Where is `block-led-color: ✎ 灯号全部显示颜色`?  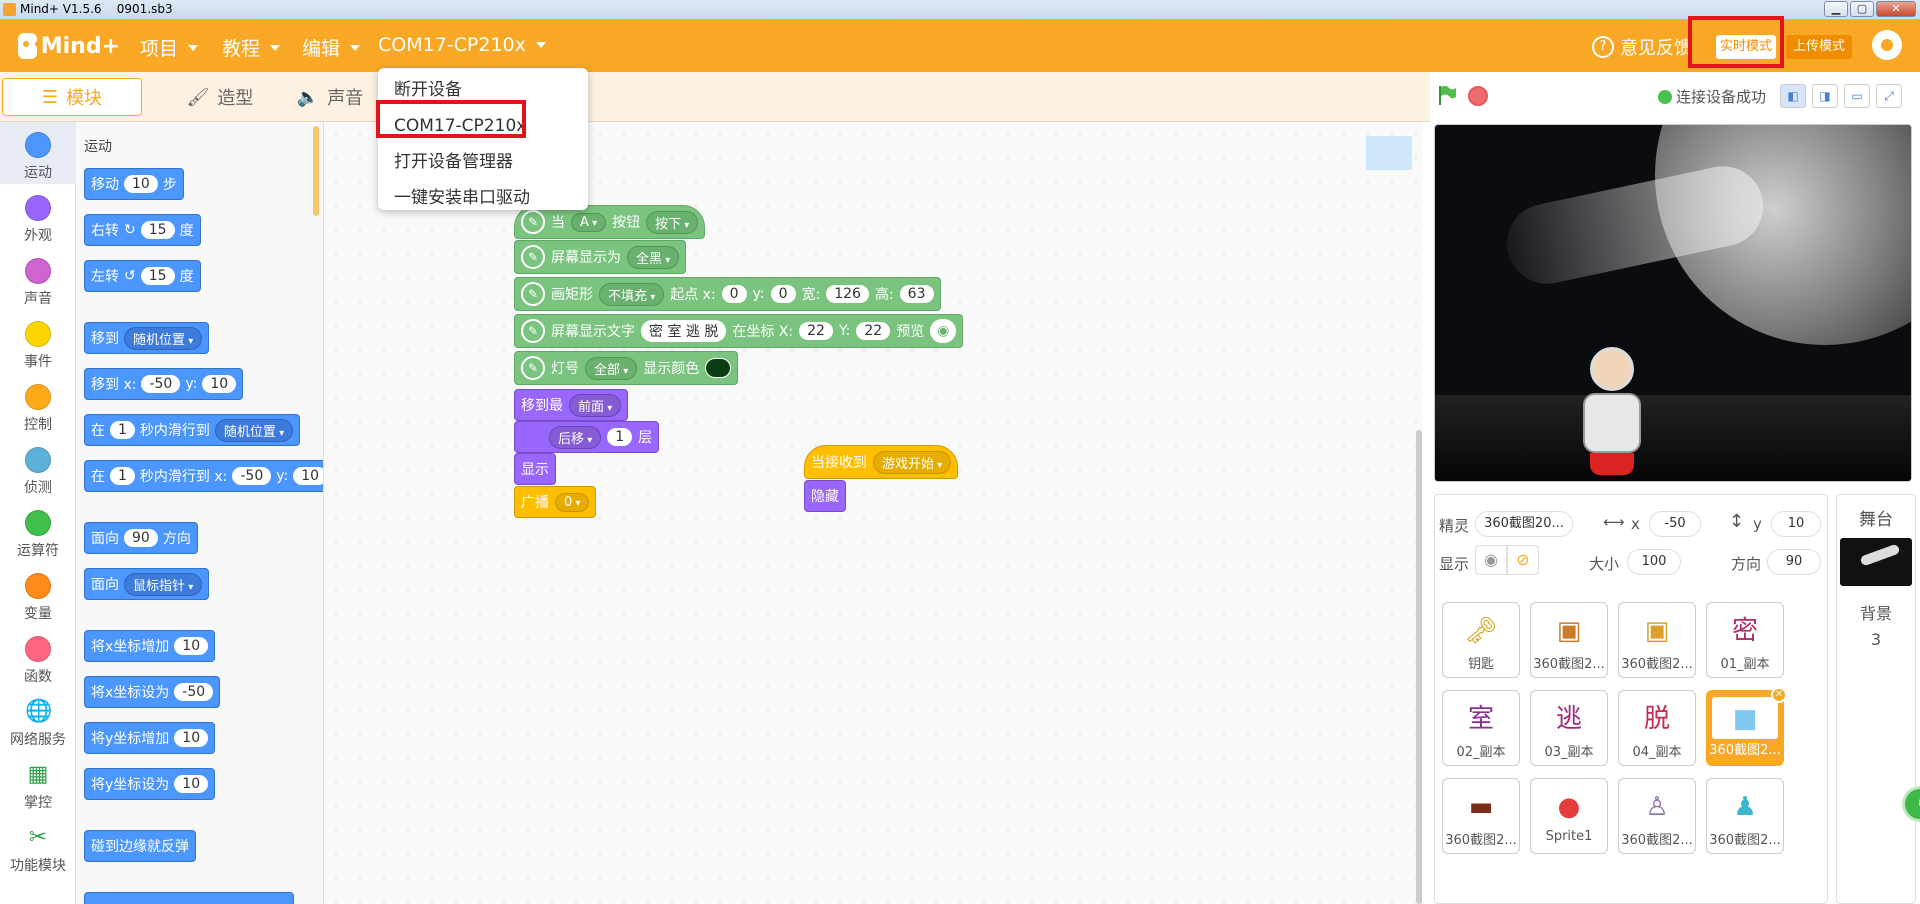
block-led-color: ✎ 灯号全部显示颜色 is located at coordinates (626, 368).